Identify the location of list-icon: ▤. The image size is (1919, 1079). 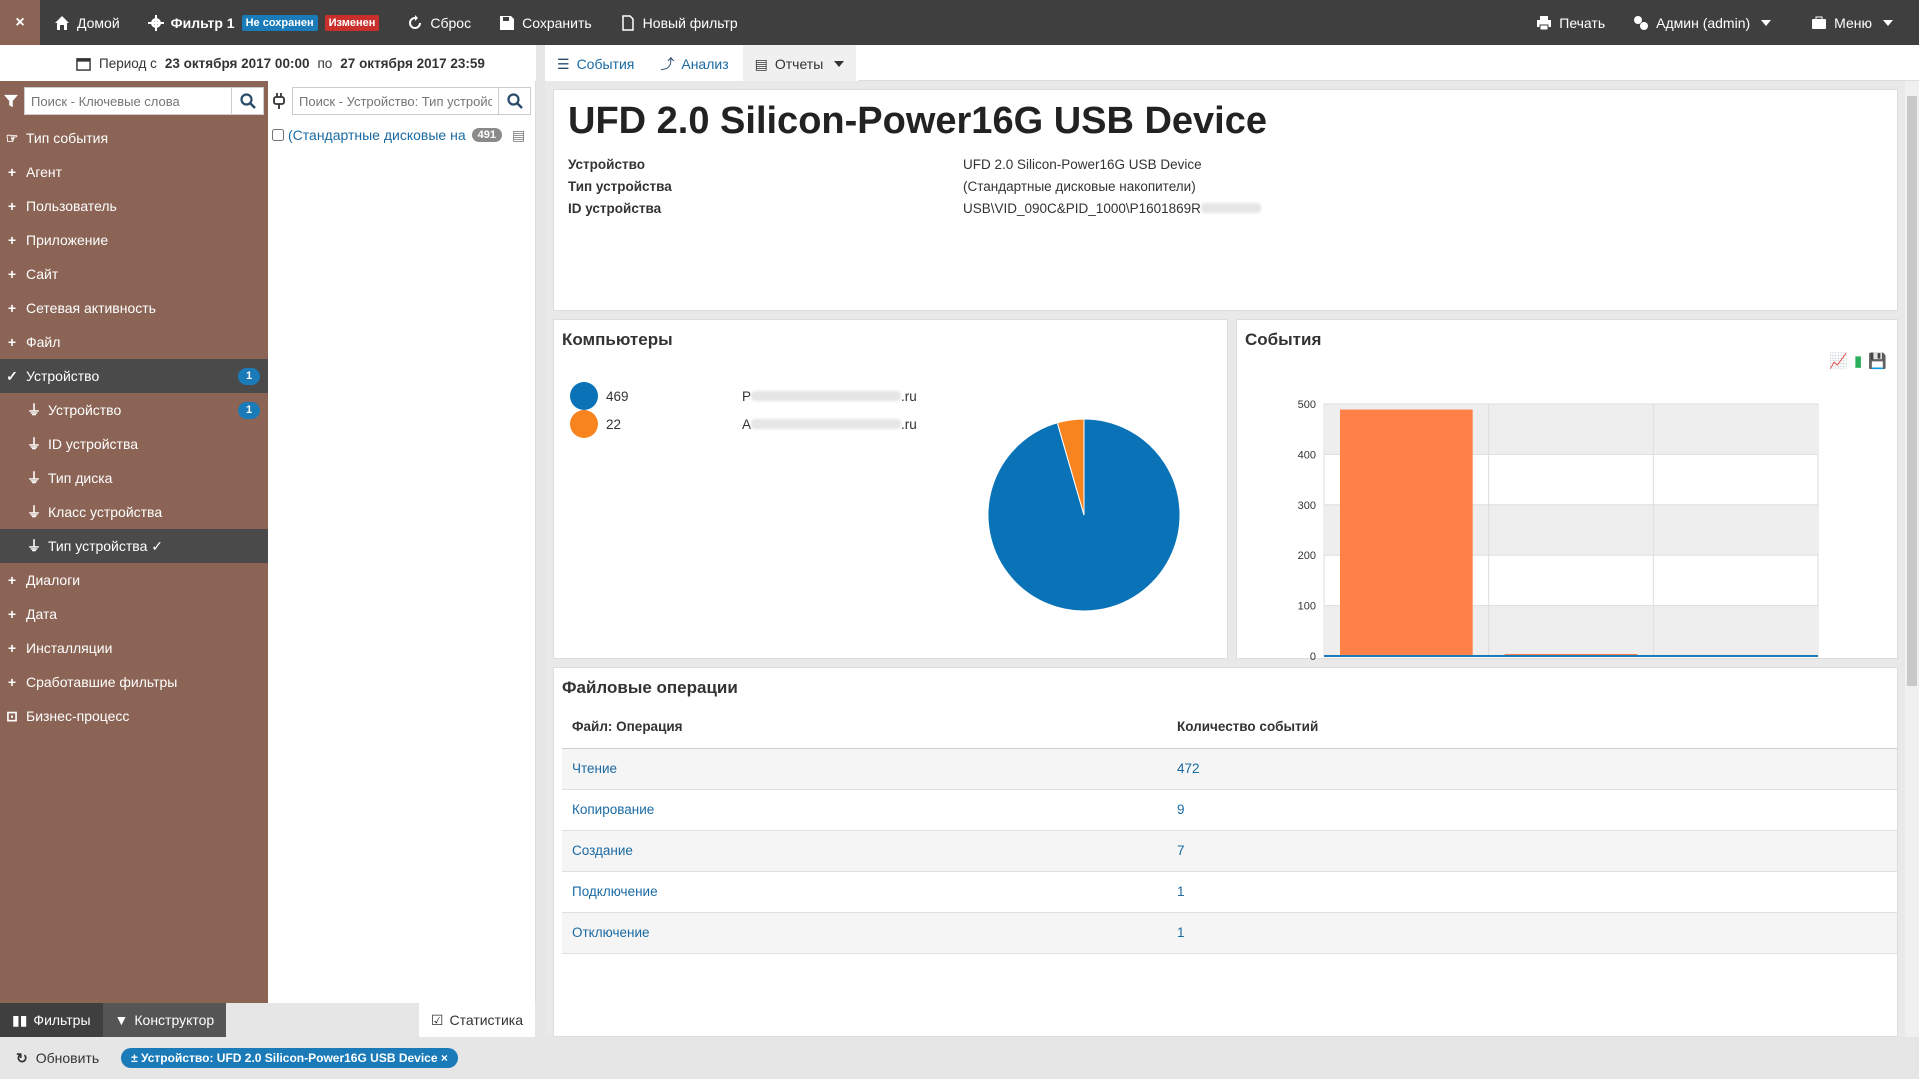
(518, 135).